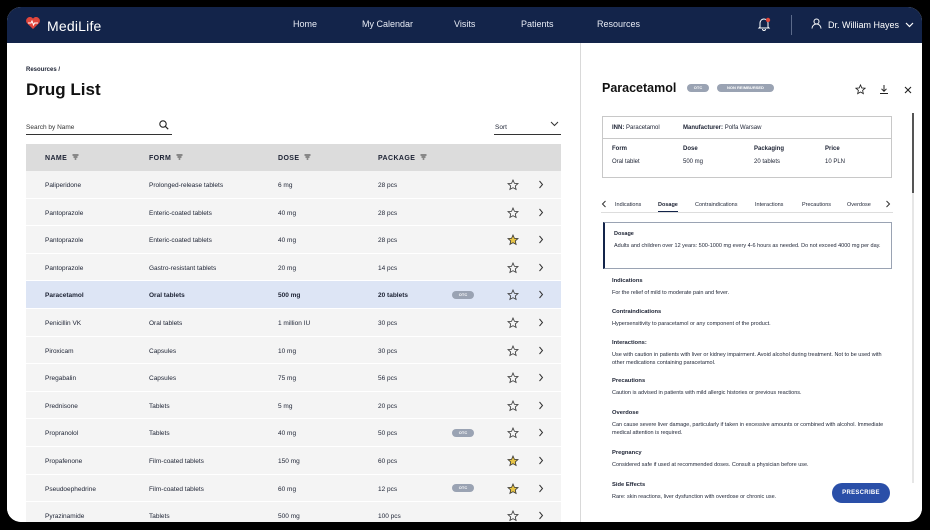 The height and width of the screenshot is (530, 930). I want to click on nav-visits: Visits, so click(464, 24).